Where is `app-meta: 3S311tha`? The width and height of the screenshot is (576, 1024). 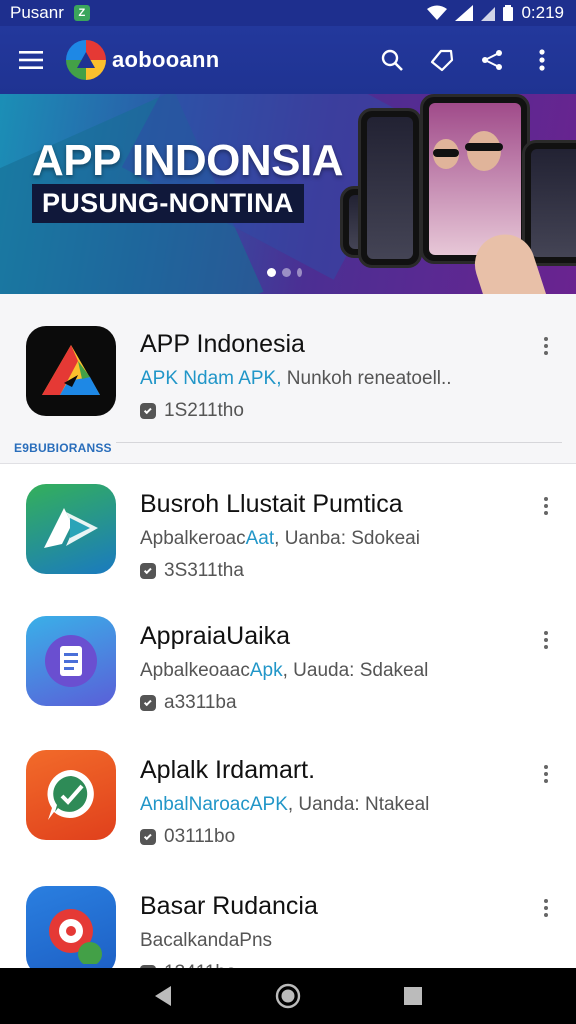 app-meta: 3S311tha is located at coordinates (336, 571).